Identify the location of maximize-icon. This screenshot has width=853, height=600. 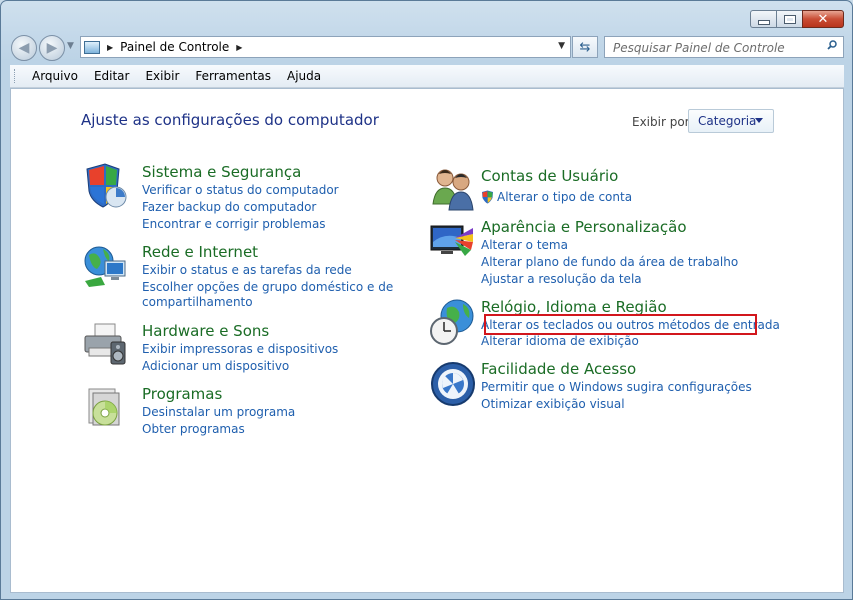
(789, 19).